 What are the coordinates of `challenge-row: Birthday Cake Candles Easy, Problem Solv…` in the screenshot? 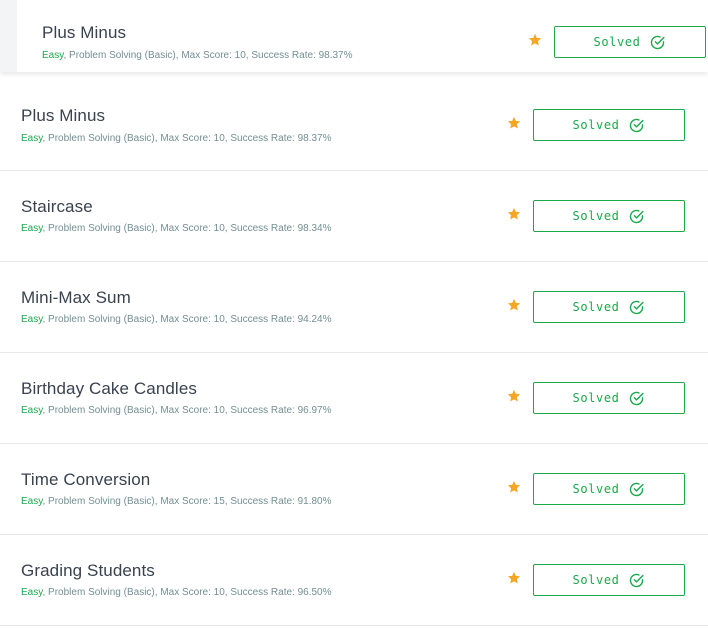 It's located at (354, 398).